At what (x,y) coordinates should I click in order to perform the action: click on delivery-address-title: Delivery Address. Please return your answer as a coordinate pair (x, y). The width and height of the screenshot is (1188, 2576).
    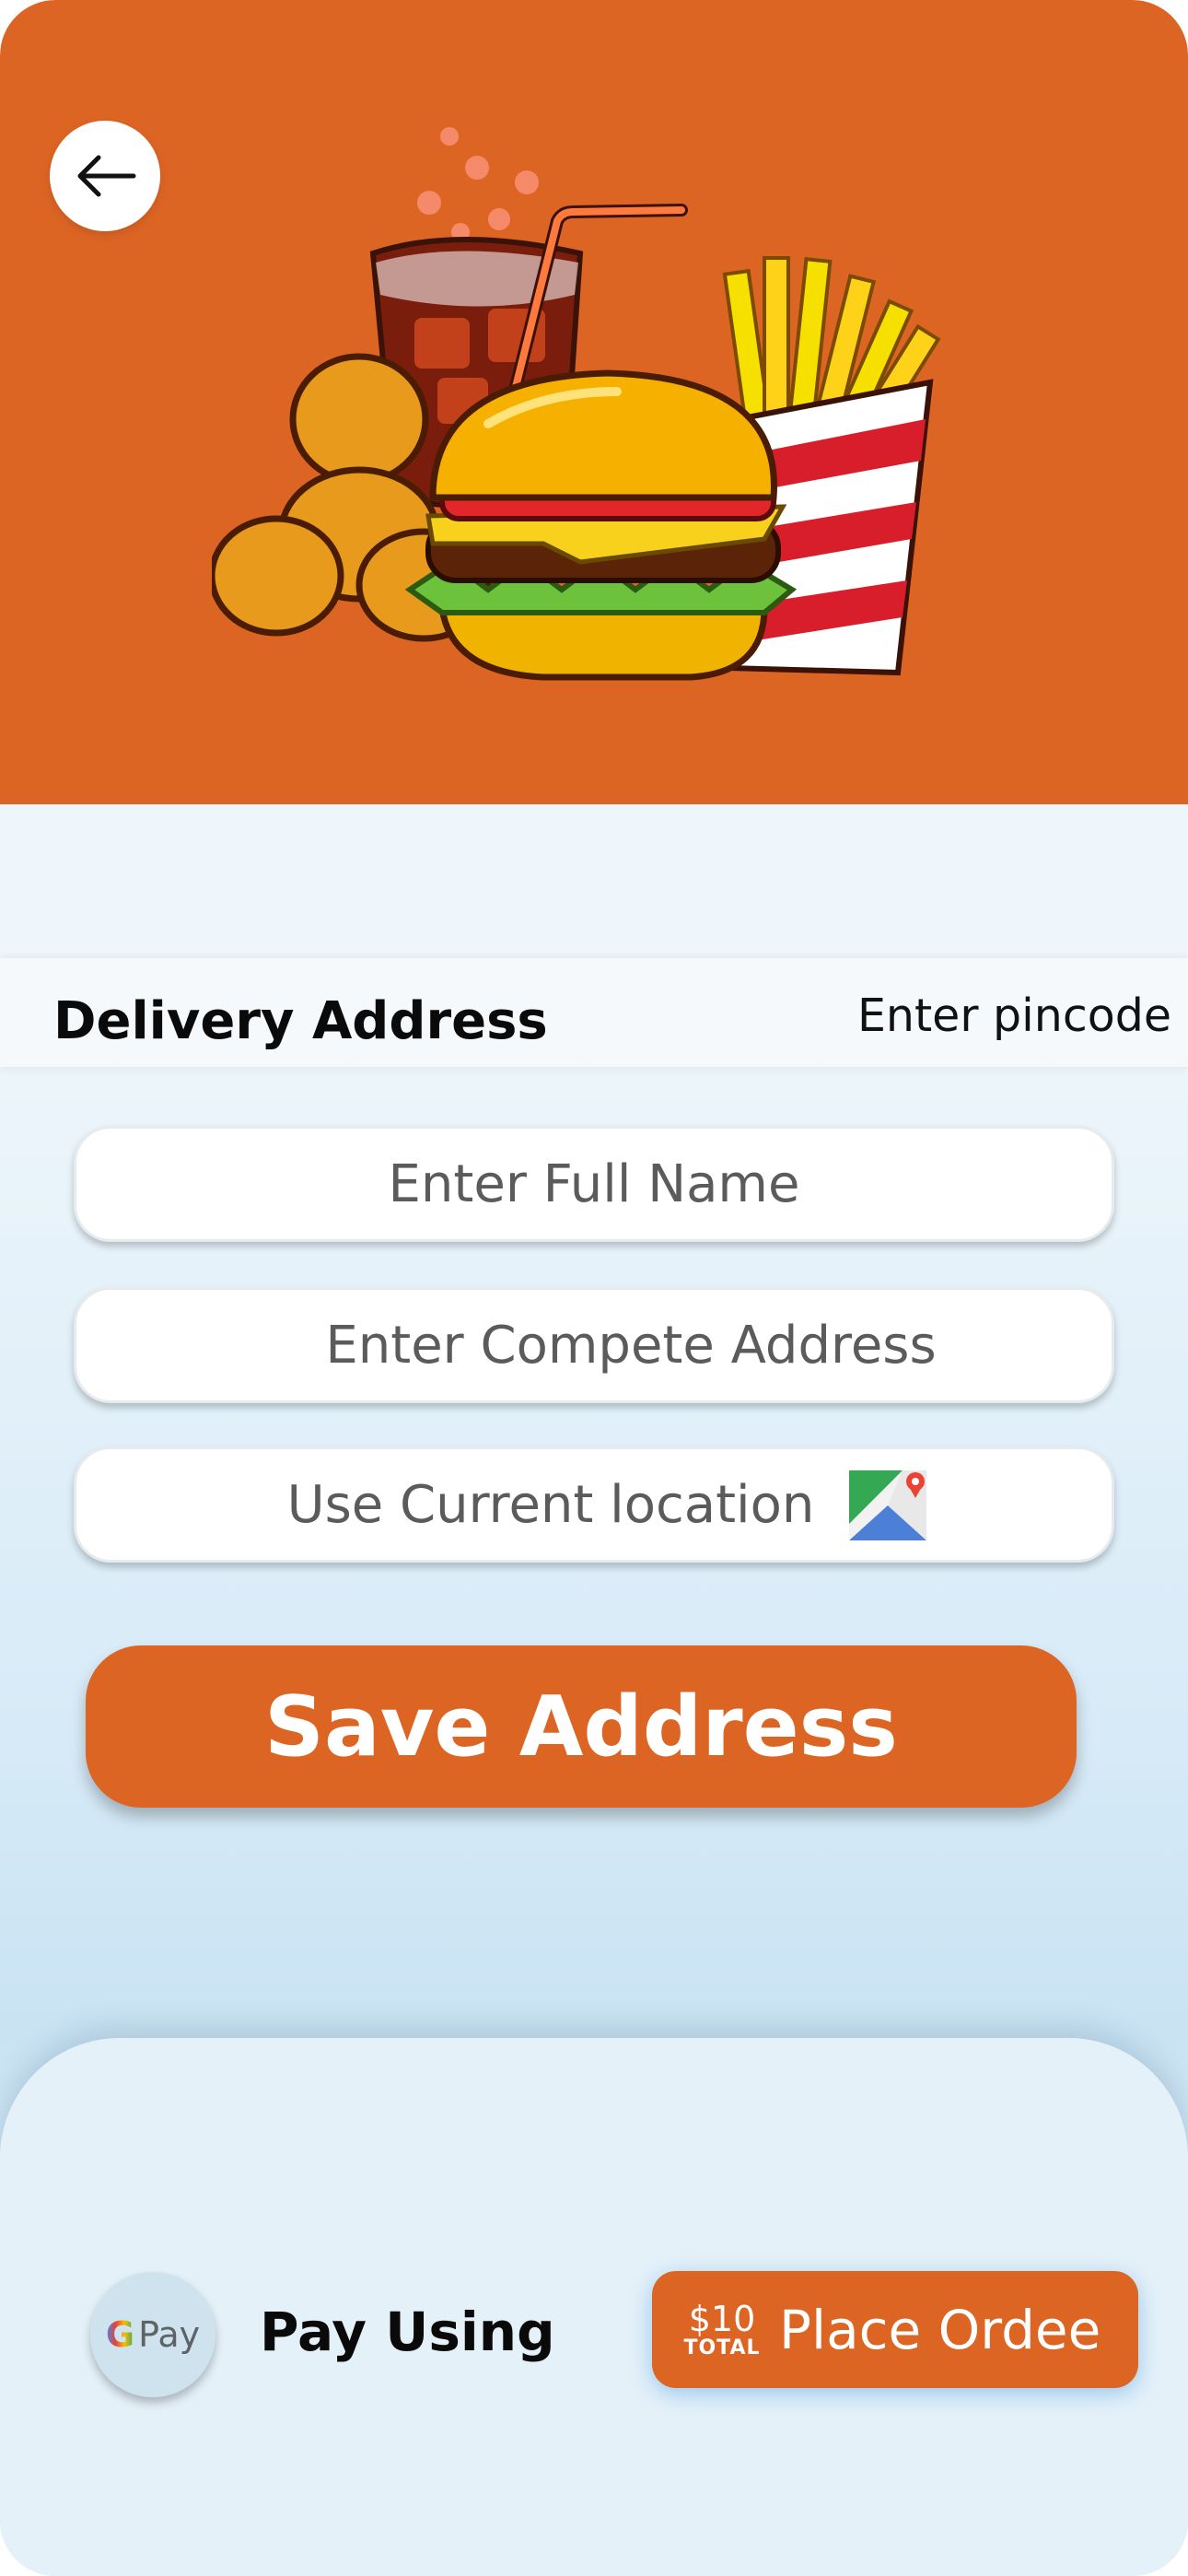
    Looking at the image, I should click on (300, 1021).